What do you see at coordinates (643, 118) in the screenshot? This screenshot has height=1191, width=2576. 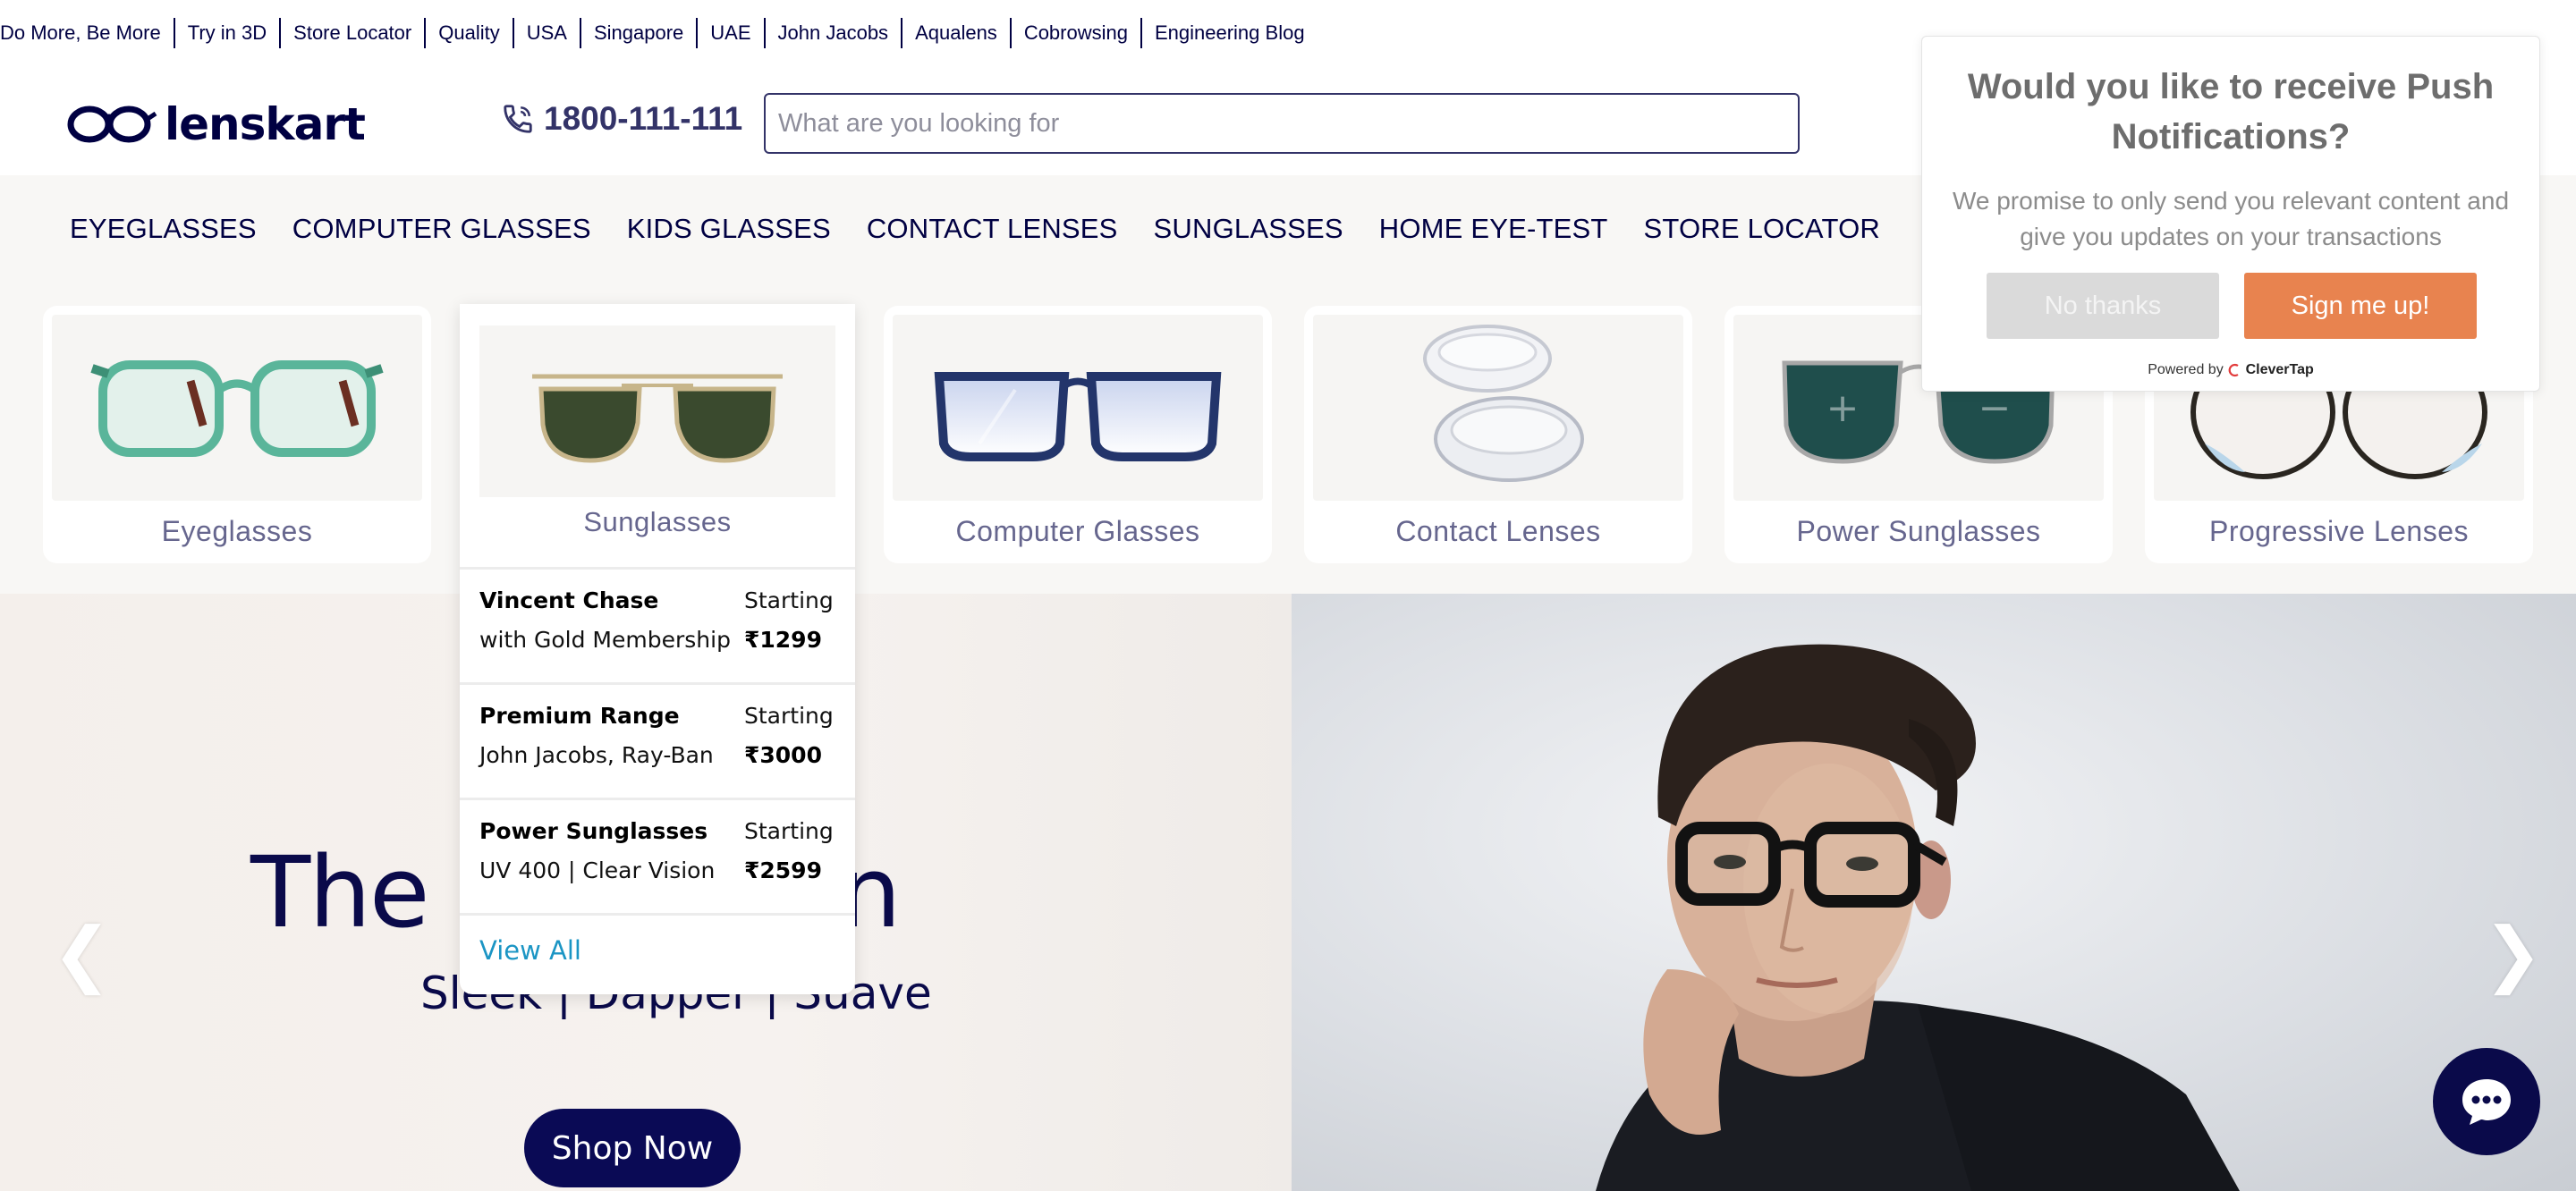 I see `phone-text: 1800-111-111` at bounding box center [643, 118].